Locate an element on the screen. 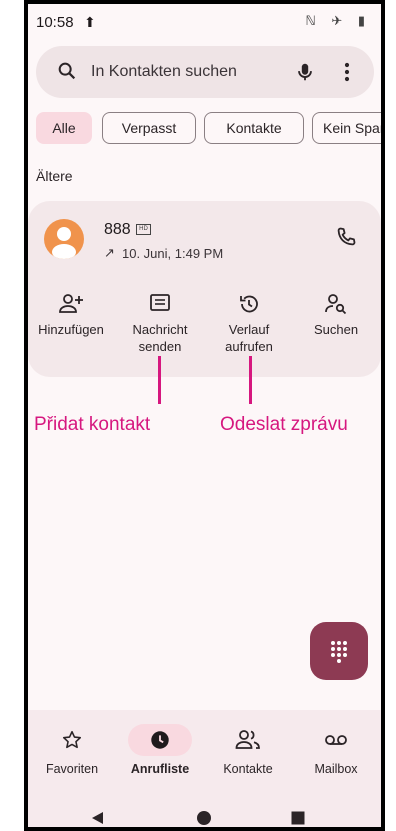 Image resolution: width=396 pixels, height=831 pixels. search-input: In Kontakten suchen is located at coordinates (164, 72).